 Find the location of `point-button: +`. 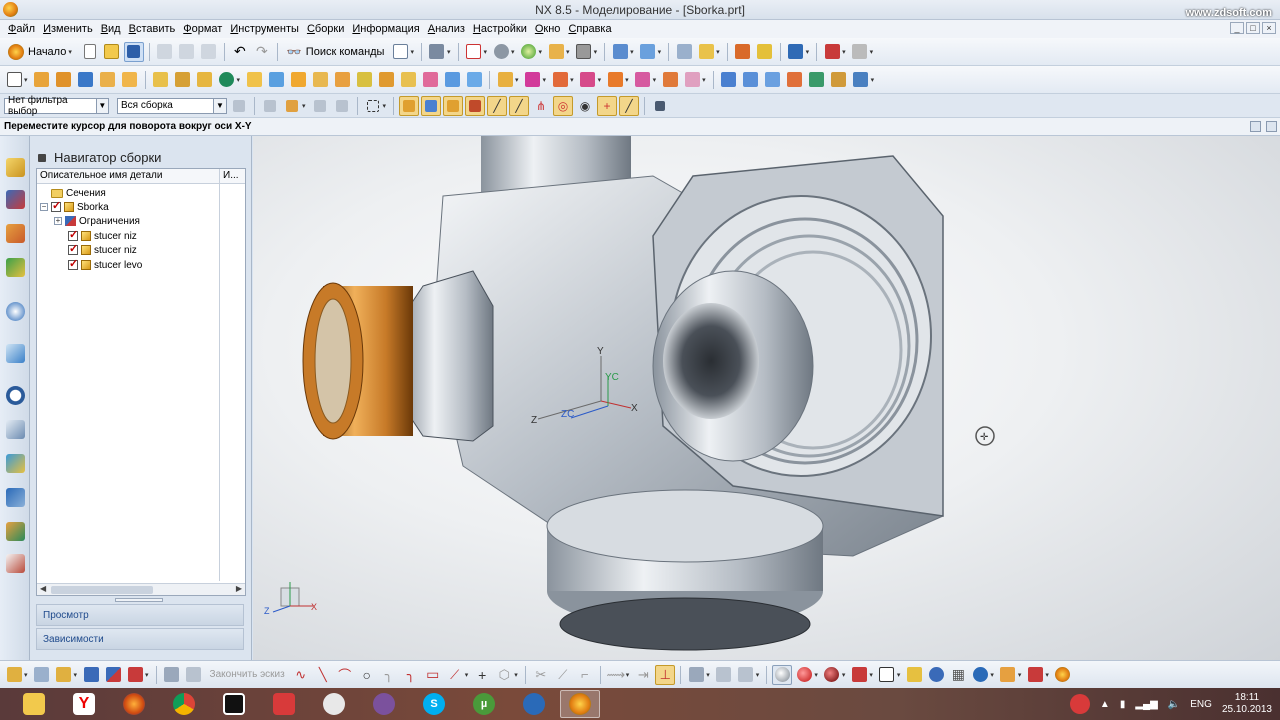

point-button: + is located at coordinates (482, 675).